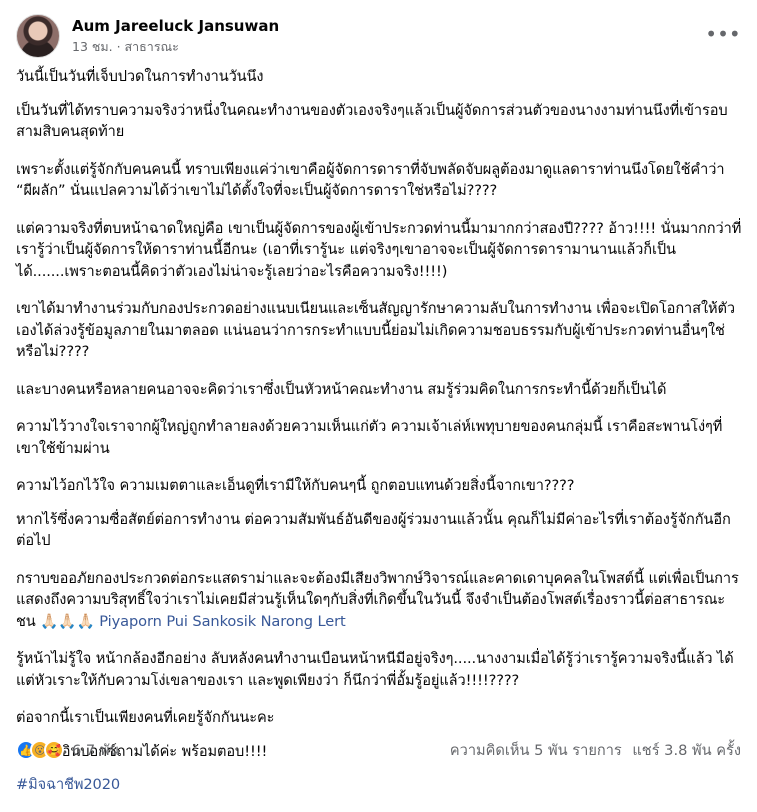 The height and width of the screenshot is (812, 757). Describe the element at coordinates (140, 76) in the screenshot. I see `post-paragraph: วันนี้เป็นวันที่เจ็บปวดในการทำงานวันนึง` at that location.